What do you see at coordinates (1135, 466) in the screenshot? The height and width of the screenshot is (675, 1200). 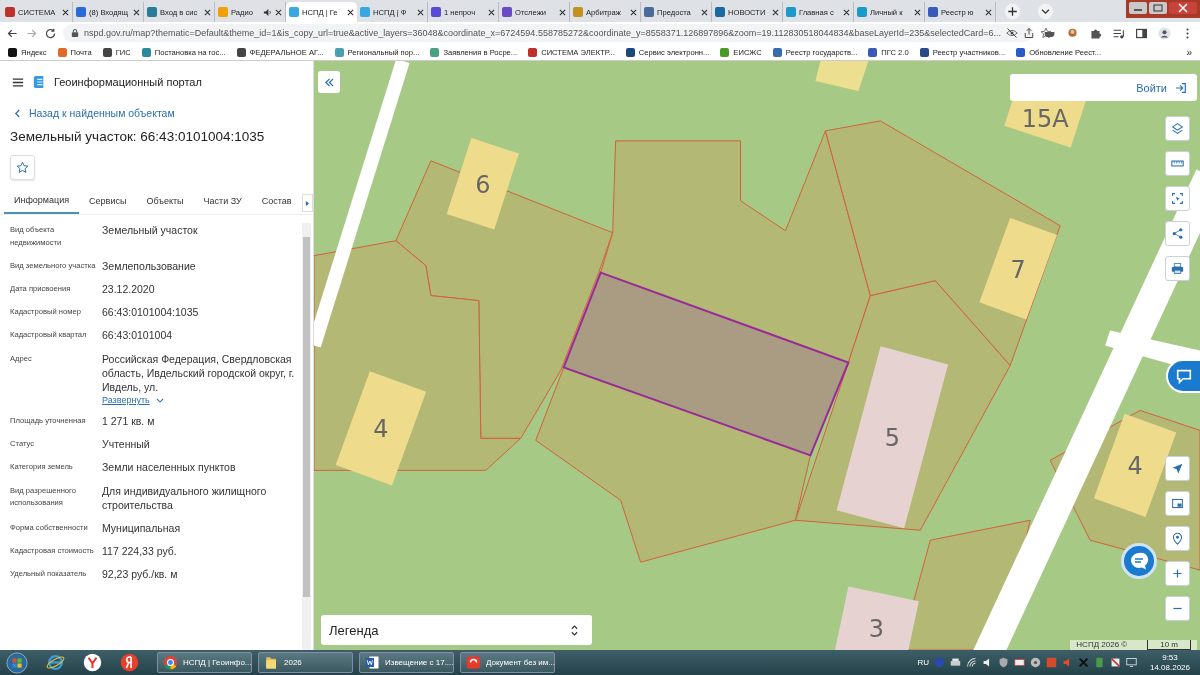 I see `house-number-label: 4` at bounding box center [1135, 466].